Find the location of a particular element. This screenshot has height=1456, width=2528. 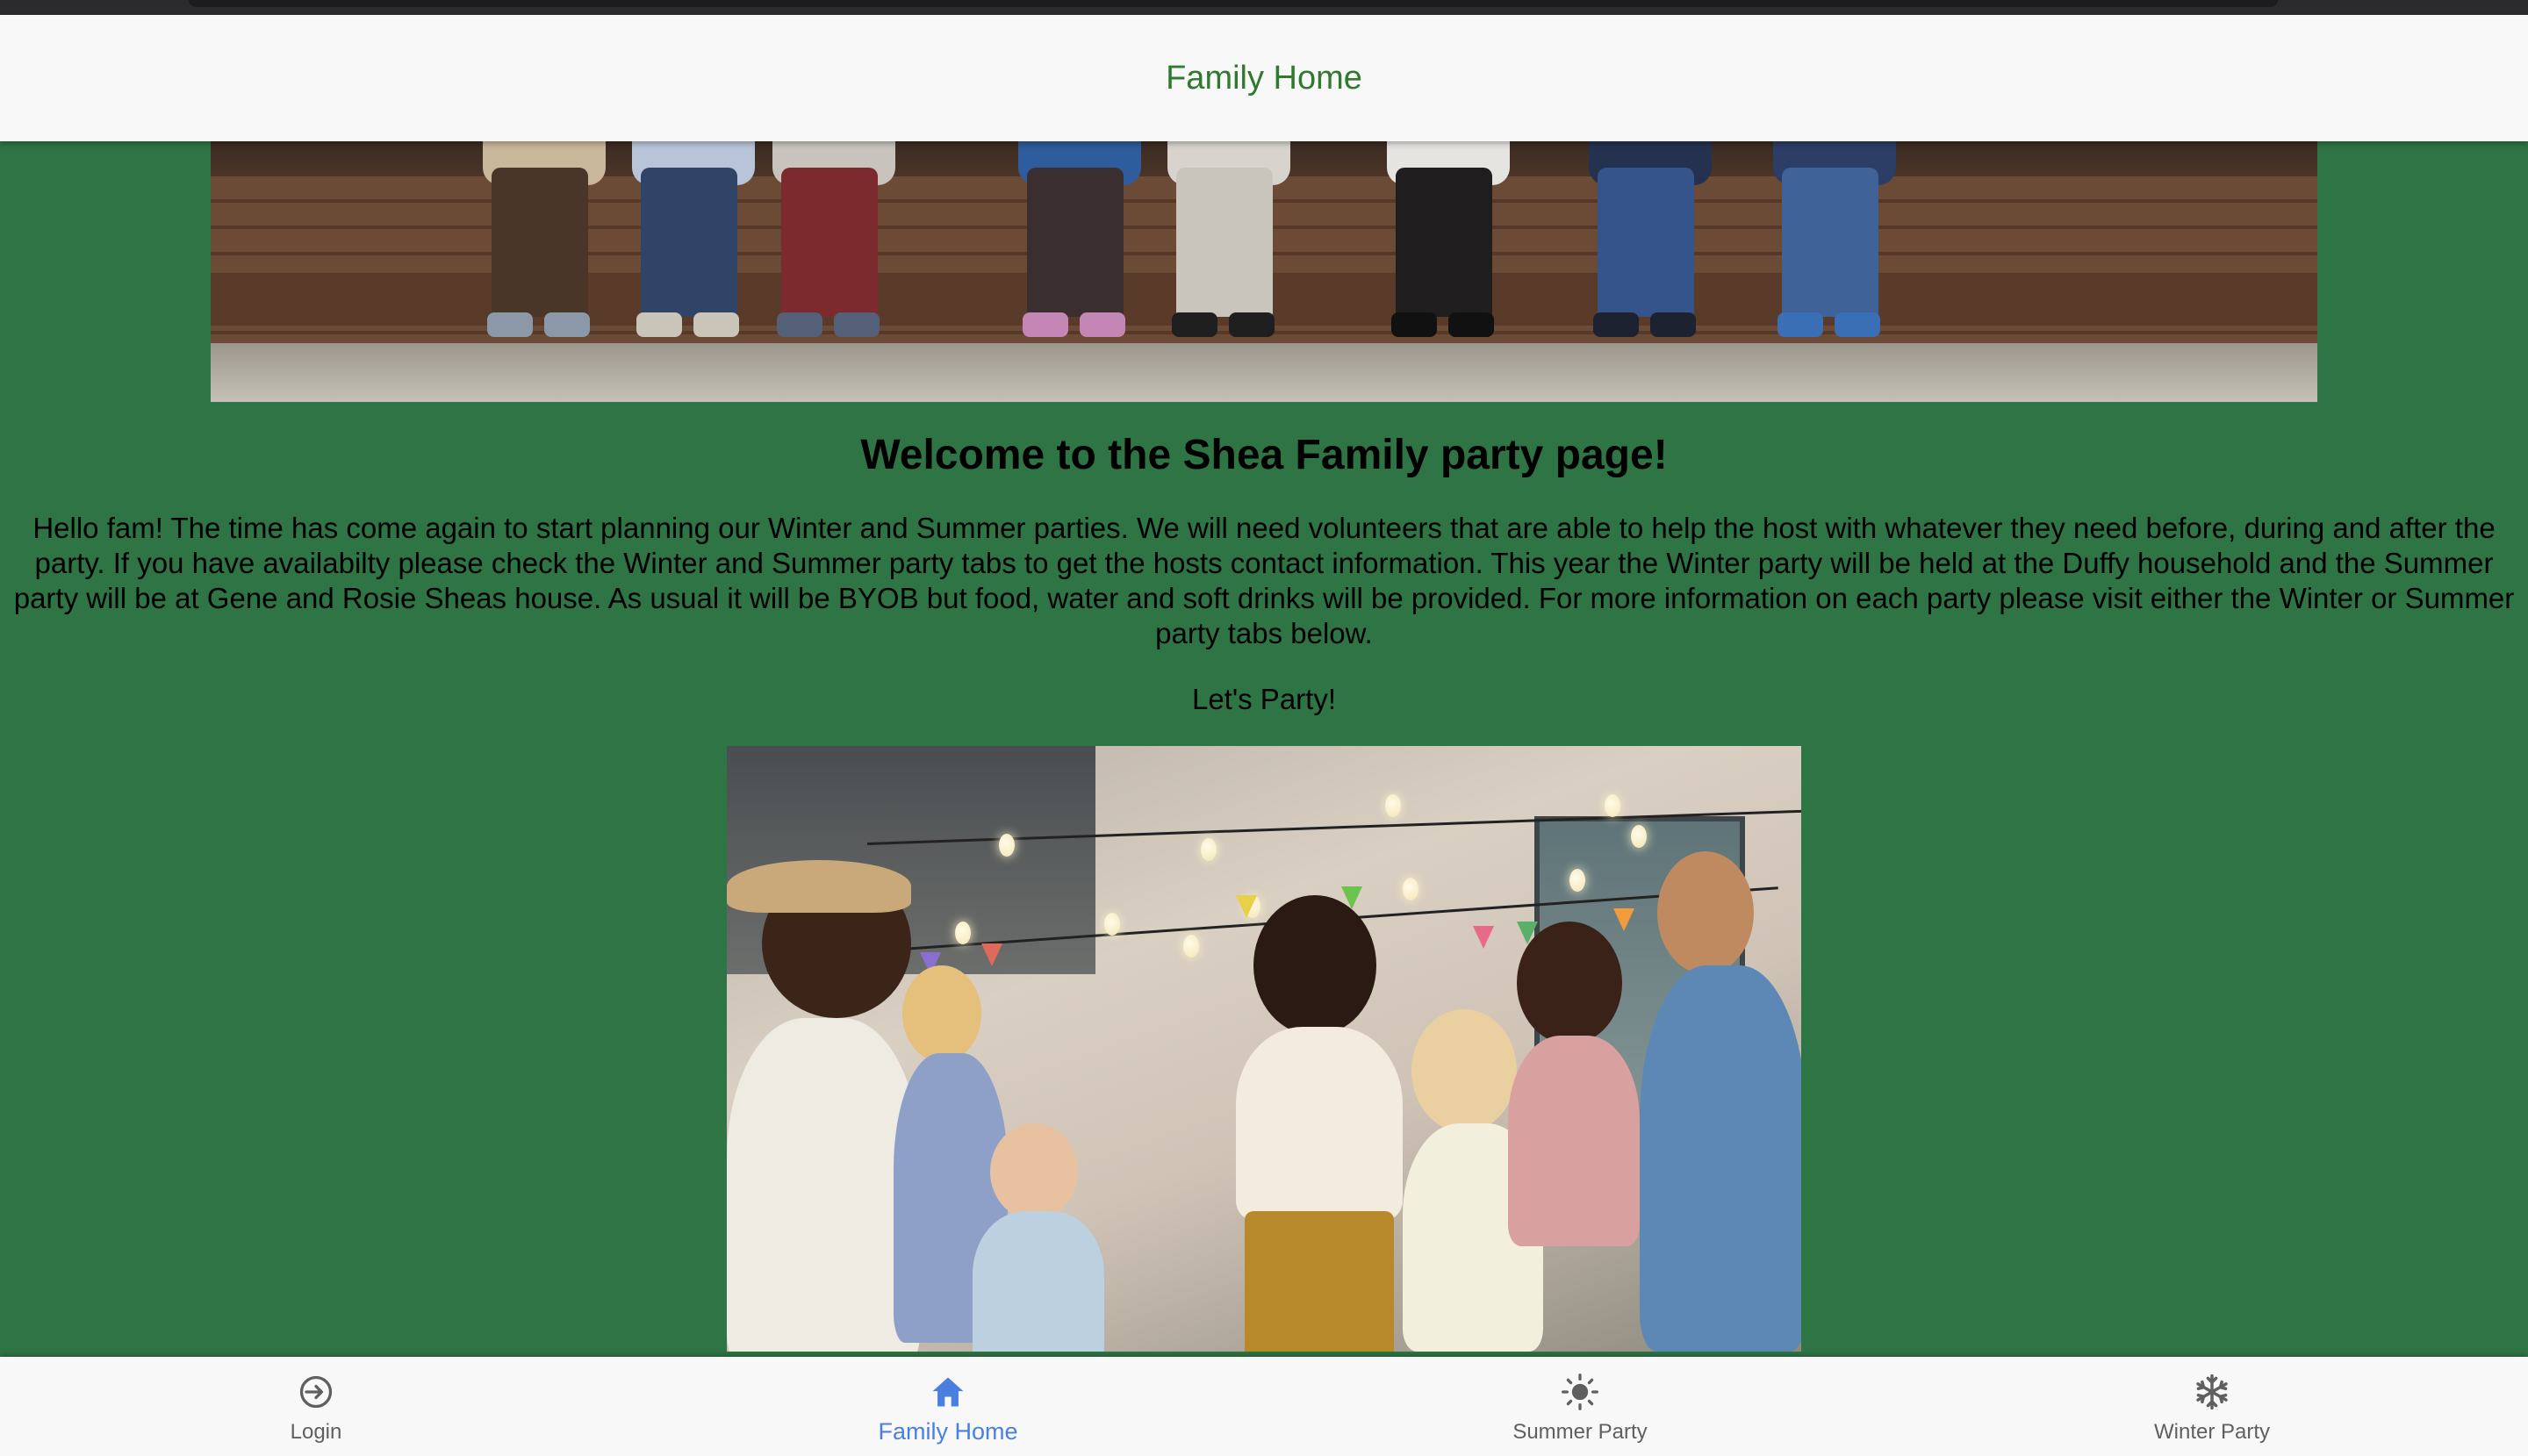

tagline: Let's Party! is located at coordinates (1264, 699).